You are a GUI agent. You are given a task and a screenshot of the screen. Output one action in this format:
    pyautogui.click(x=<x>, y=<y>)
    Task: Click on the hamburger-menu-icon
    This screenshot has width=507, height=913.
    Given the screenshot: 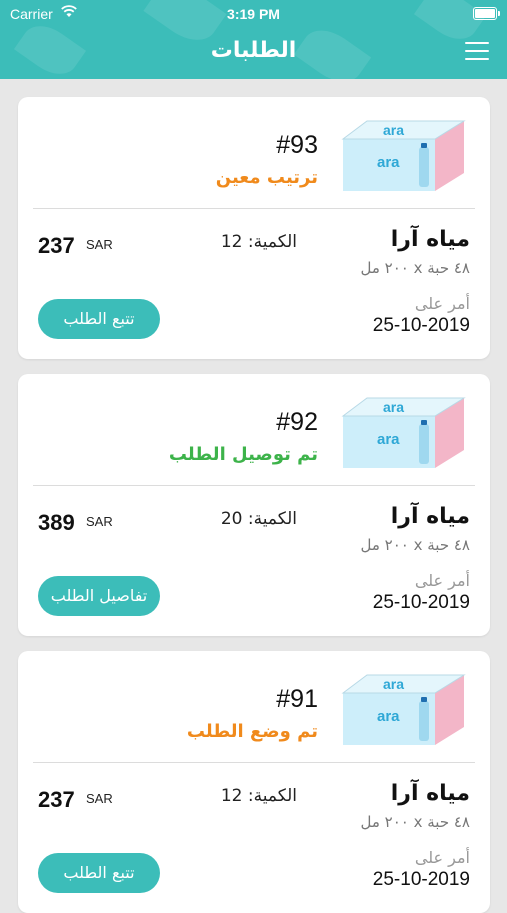 What is the action you would take?
    pyautogui.click(x=477, y=51)
    